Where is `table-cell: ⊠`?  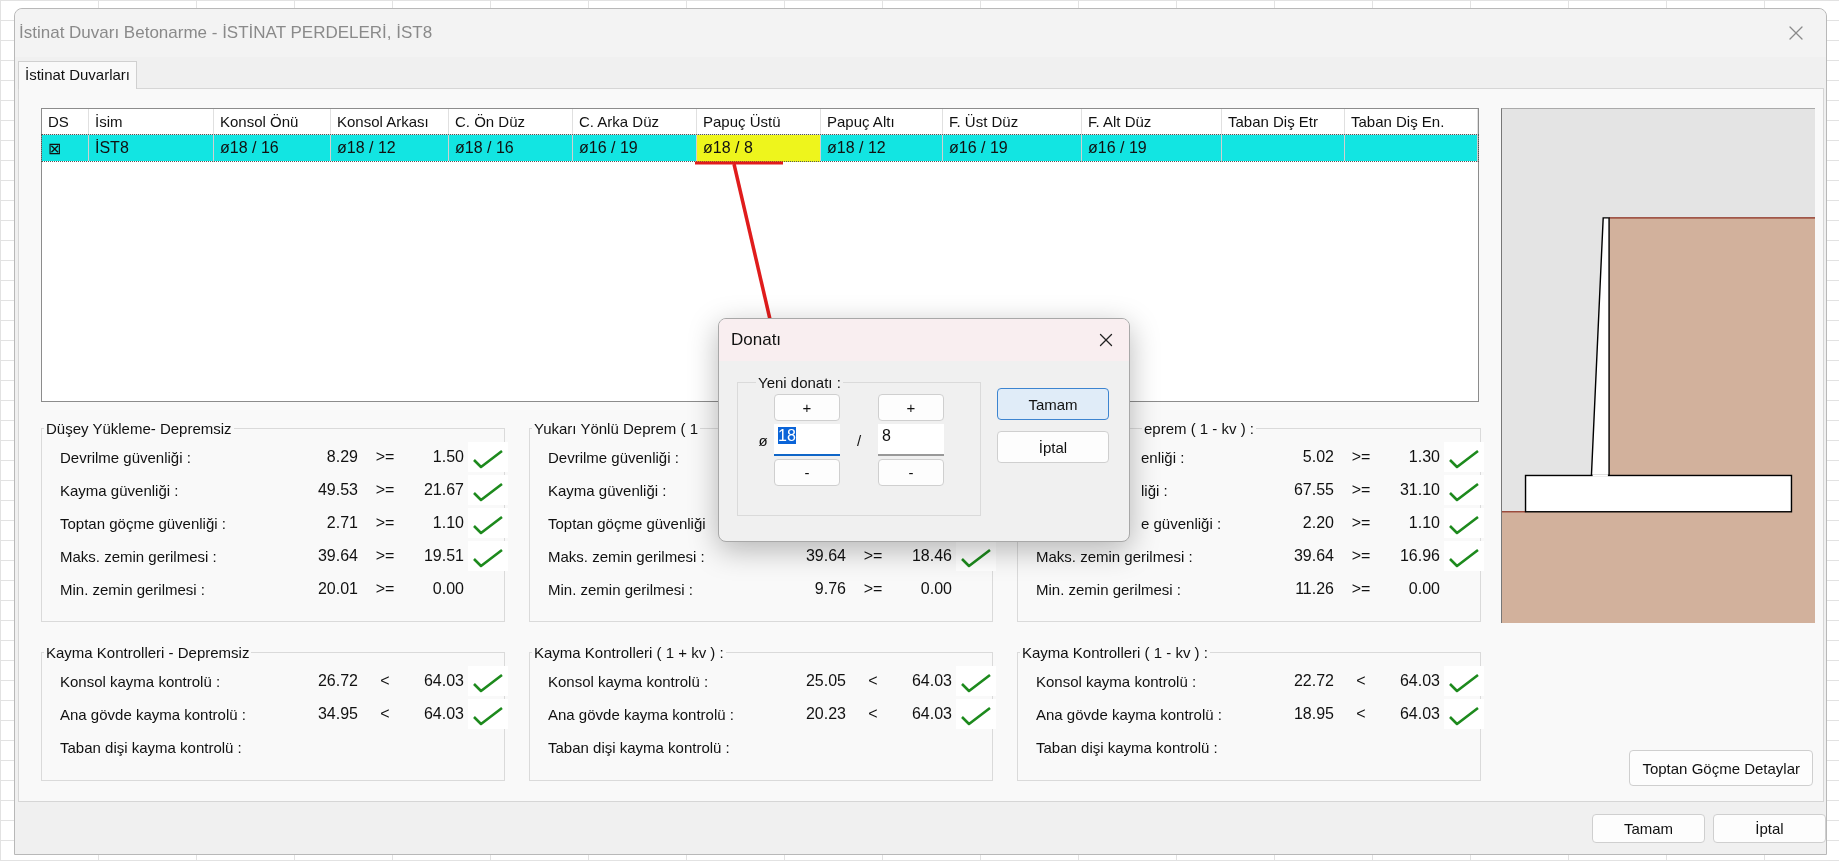 table-cell: ⊠ is located at coordinates (65, 148).